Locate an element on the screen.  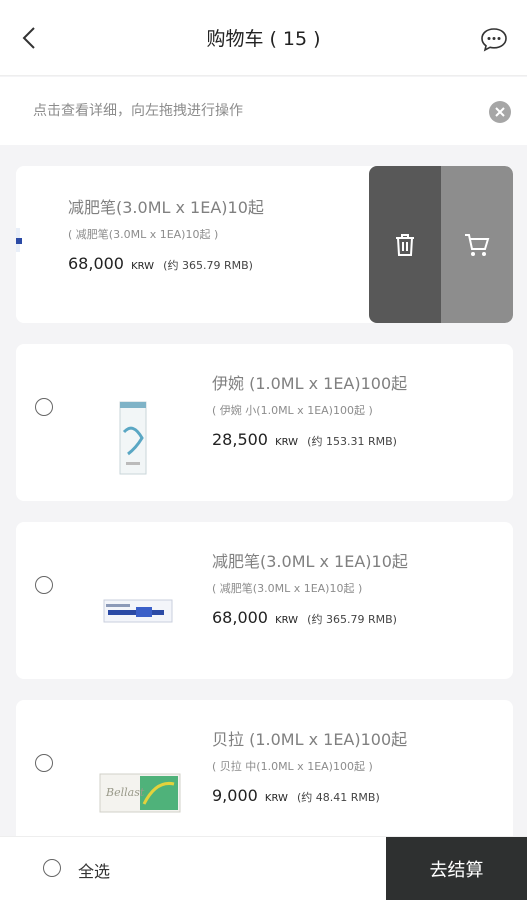
swipe-actions is located at coordinates (441, 244).